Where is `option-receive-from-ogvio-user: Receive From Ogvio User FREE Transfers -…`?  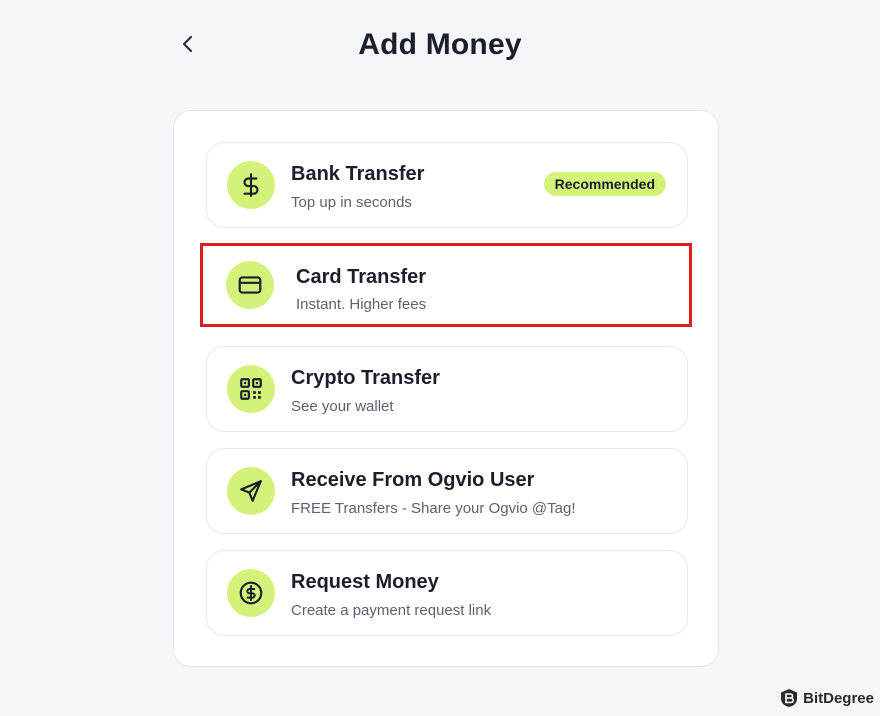 option-receive-from-ogvio-user: Receive From Ogvio User FREE Transfers -… is located at coordinates (447, 491).